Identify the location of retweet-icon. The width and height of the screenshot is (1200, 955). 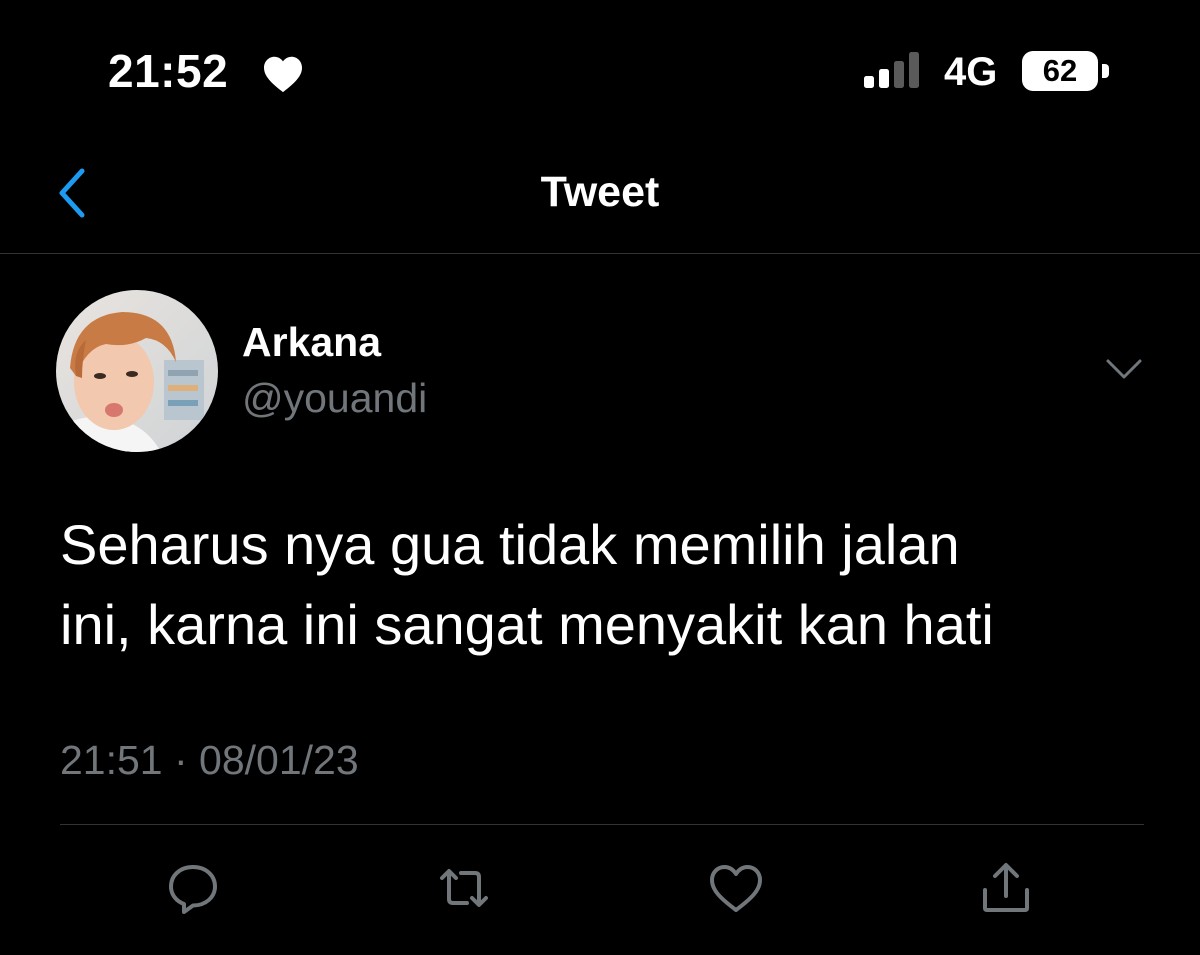
(464, 888).